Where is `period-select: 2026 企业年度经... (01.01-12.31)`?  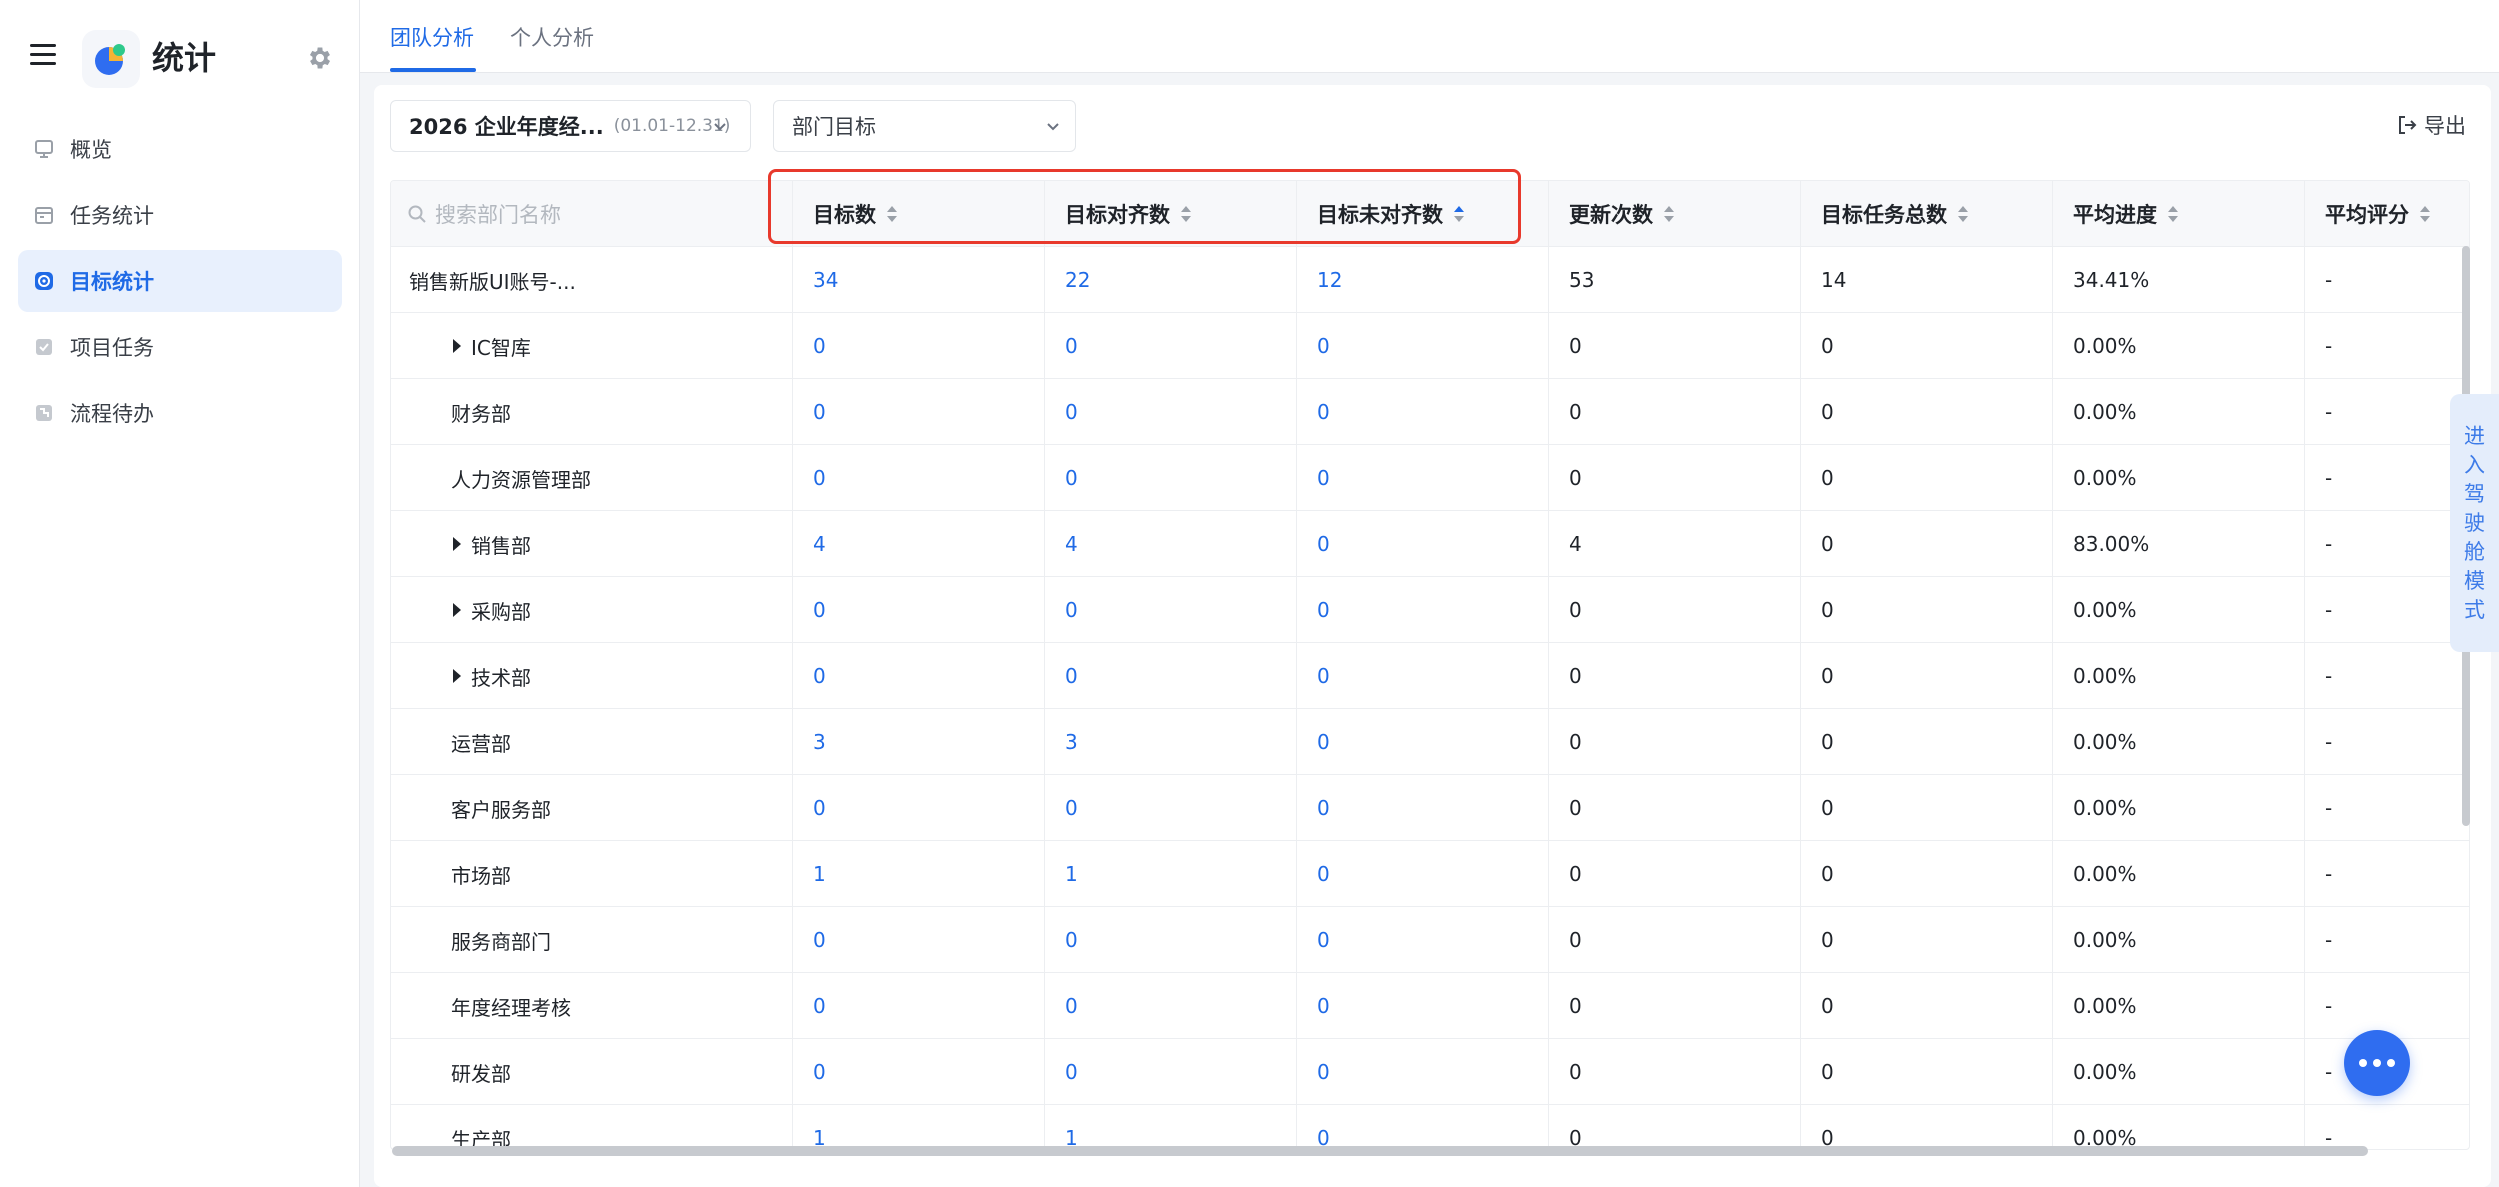 period-select: 2026 企业年度经... (01.01-12.31) is located at coordinates (570, 126).